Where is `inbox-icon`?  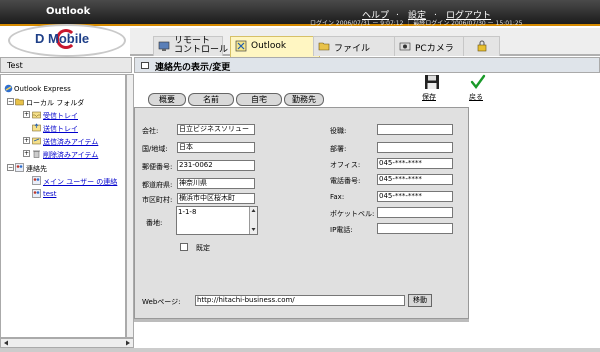 inbox-icon is located at coordinates (36, 115).